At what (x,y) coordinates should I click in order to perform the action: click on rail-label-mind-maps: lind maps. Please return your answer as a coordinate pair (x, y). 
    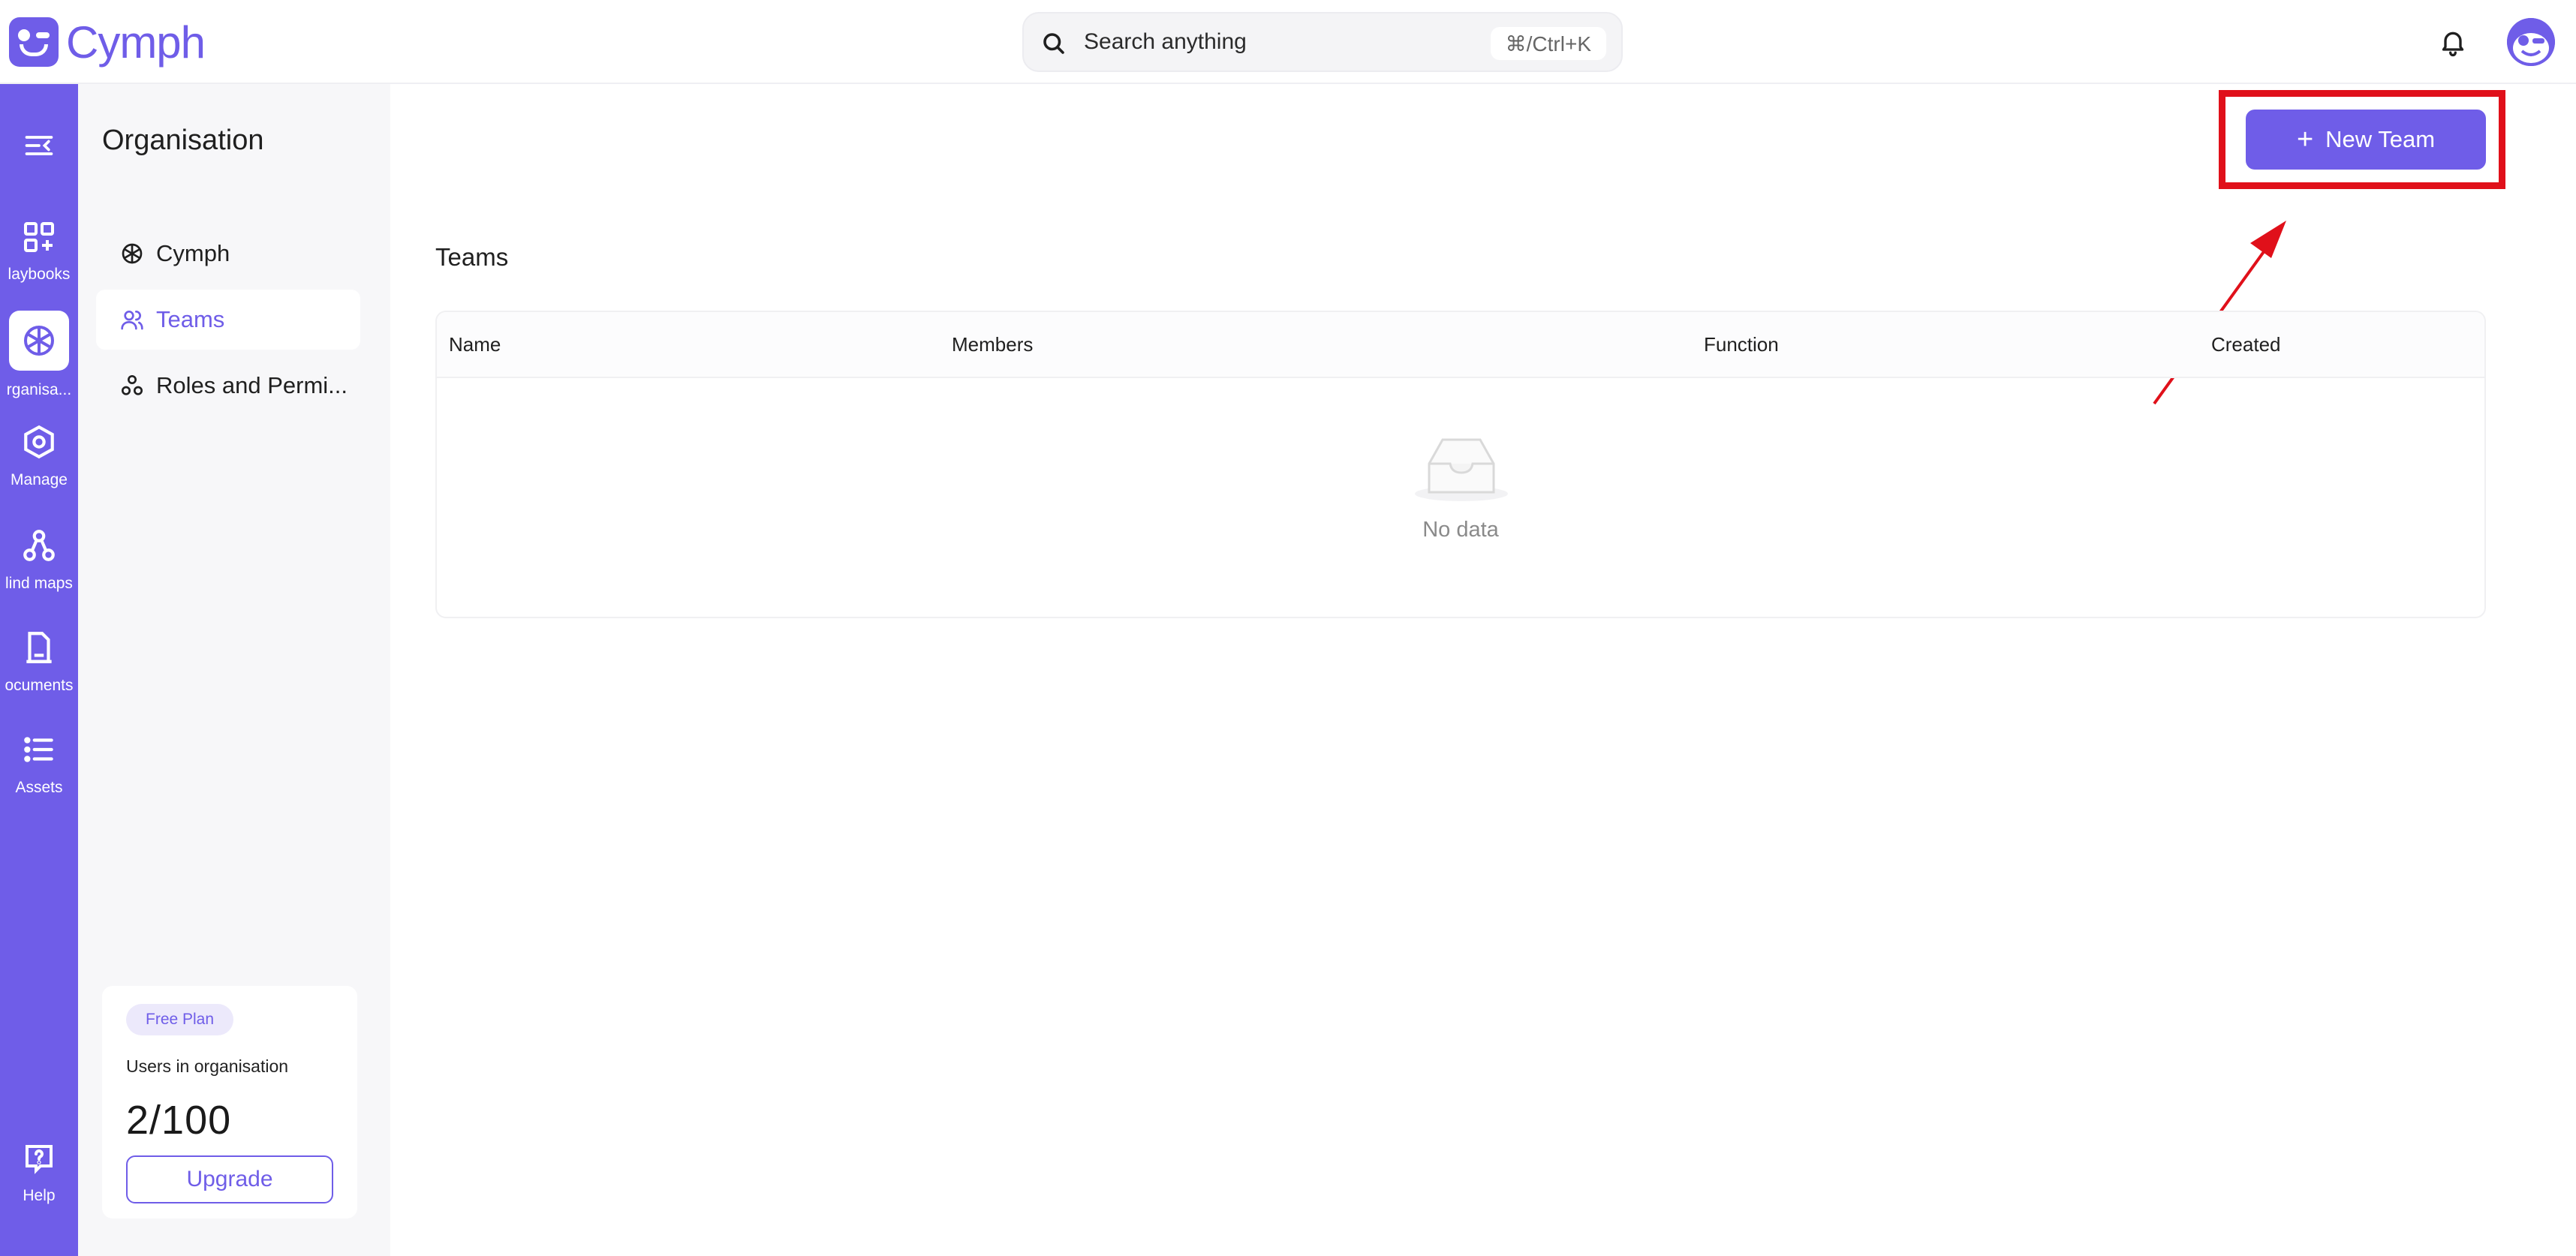
    Looking at the image, I should click on (39, 583).